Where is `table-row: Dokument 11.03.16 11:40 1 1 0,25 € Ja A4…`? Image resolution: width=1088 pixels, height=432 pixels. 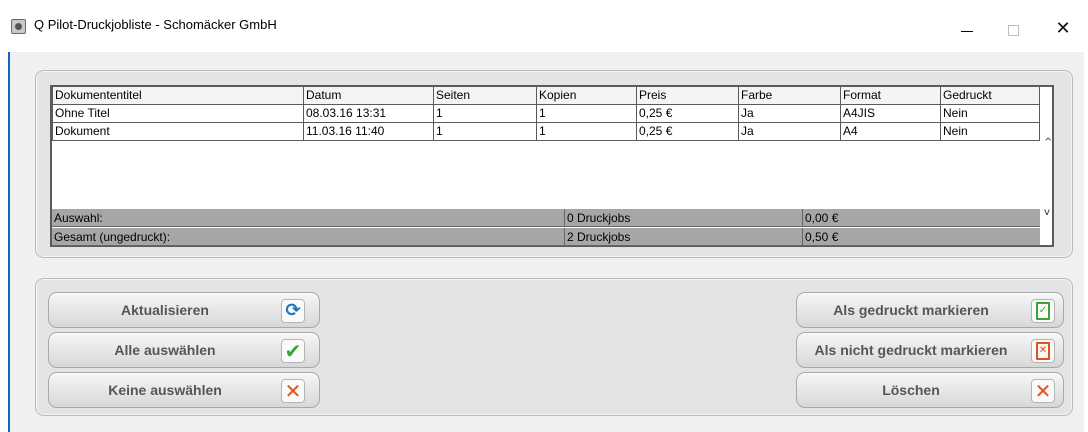 table-row: Dokument 11.03.16 11:40 1 1 0,25 € Ja A4… is located at coordinates (546, 132).